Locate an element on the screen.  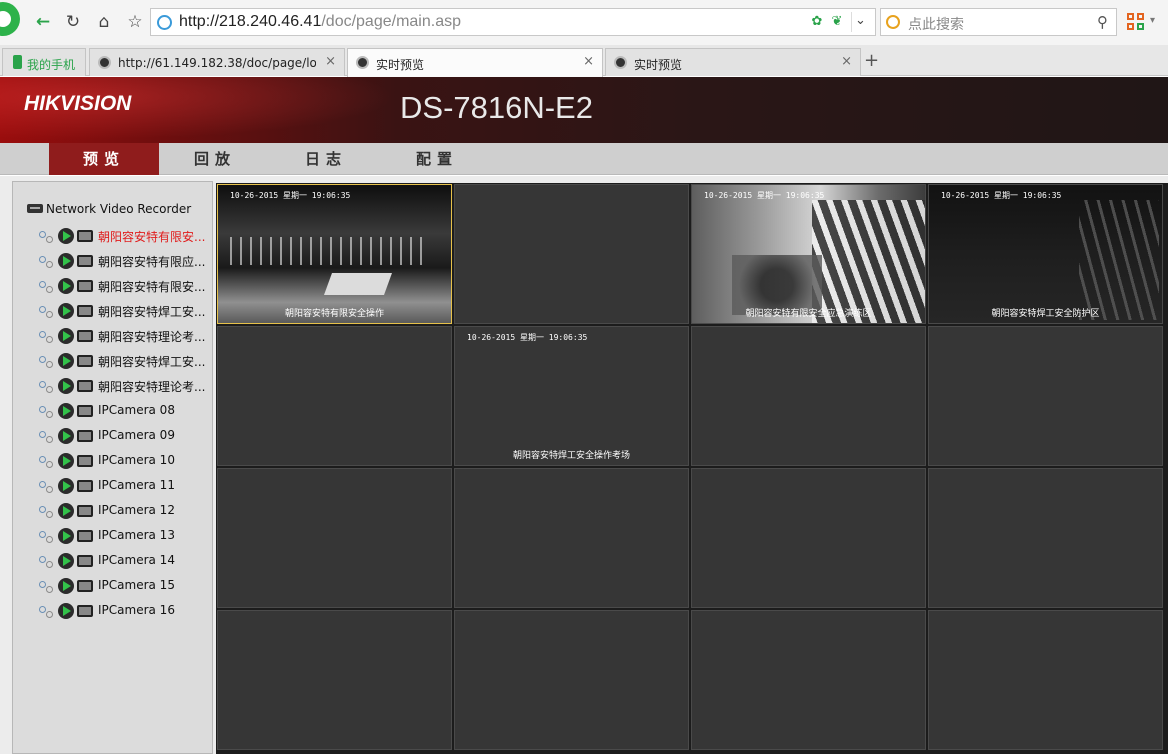
camera-list-item: IPCamera 12 is located at coordinates (126, 511).